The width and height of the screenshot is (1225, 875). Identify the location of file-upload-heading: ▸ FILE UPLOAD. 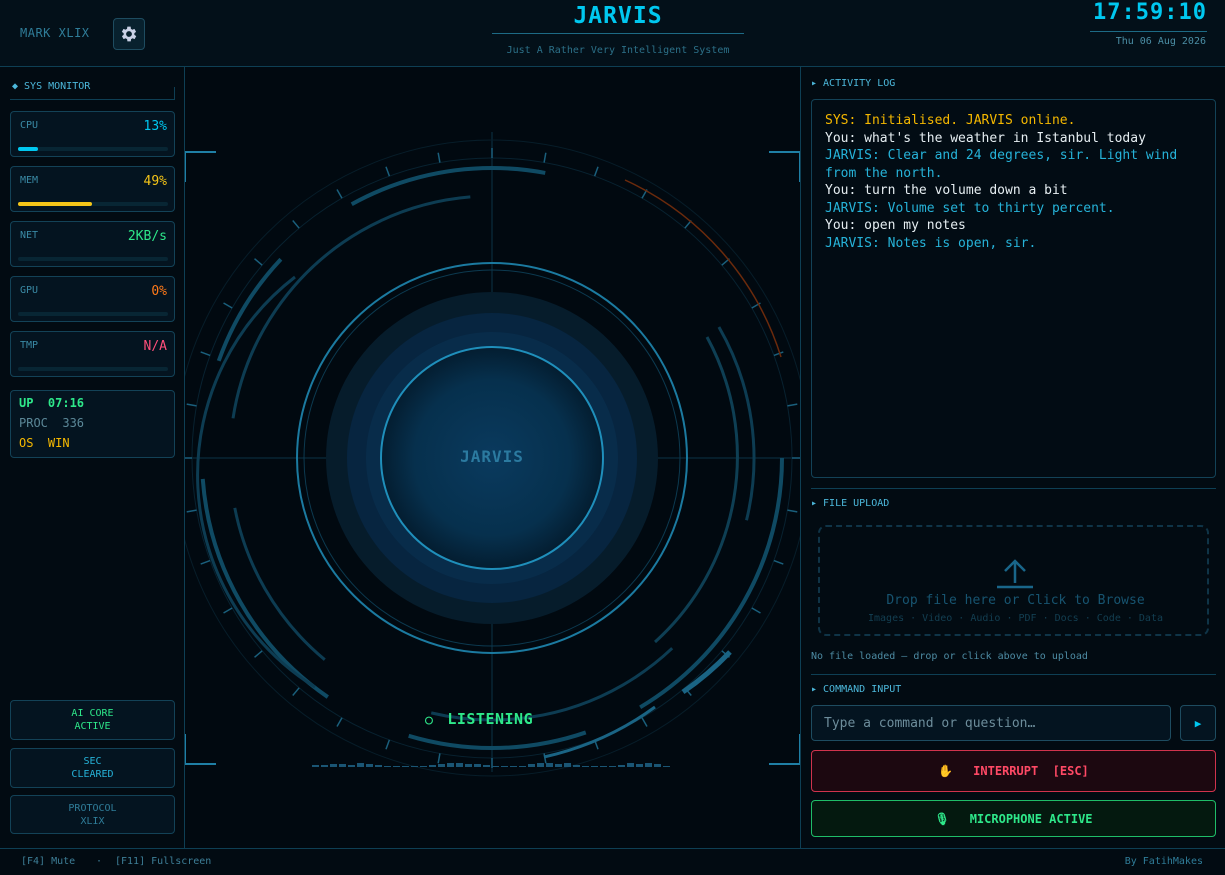
(850, 503).